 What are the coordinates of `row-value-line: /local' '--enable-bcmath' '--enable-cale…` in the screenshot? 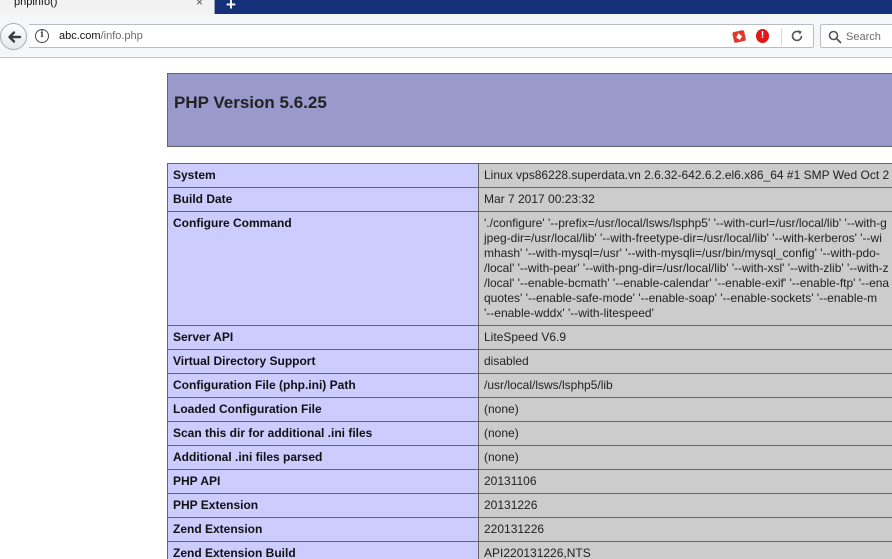 It's located at (687, 283).